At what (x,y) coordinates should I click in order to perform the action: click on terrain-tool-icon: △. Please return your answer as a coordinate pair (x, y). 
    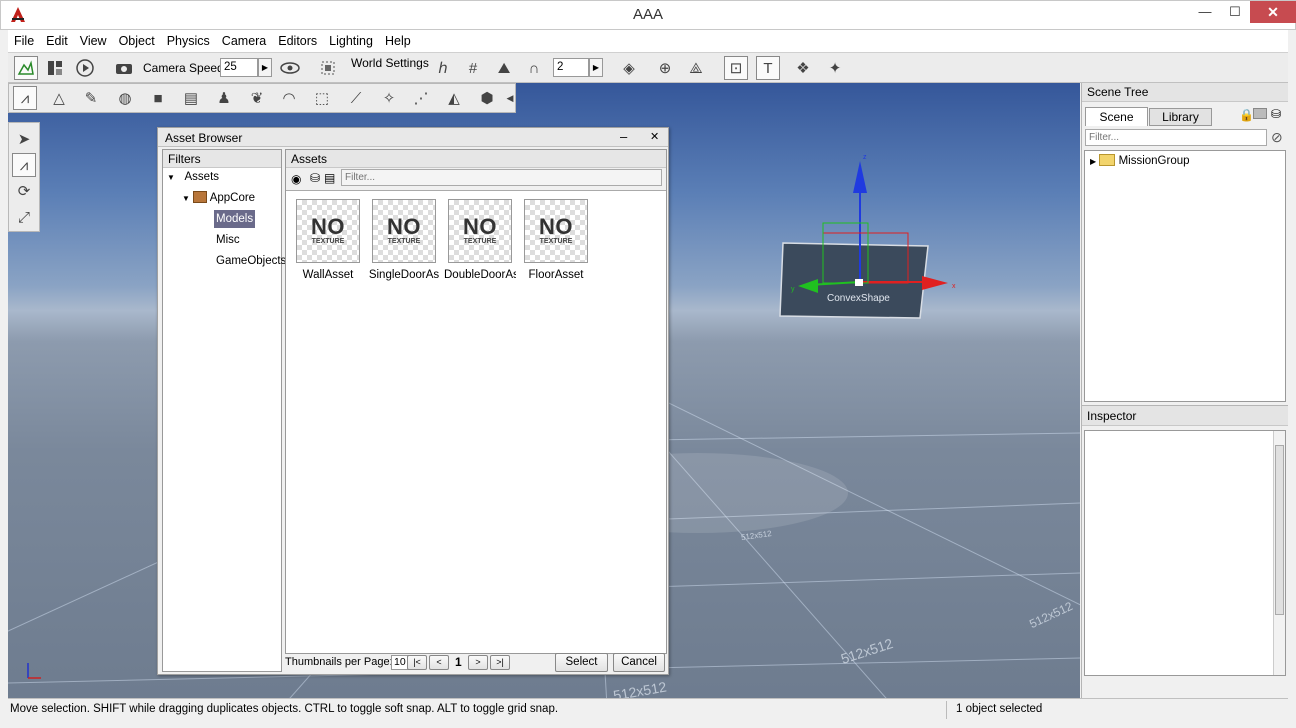
    Looking at the image, I should click on (59, 98).